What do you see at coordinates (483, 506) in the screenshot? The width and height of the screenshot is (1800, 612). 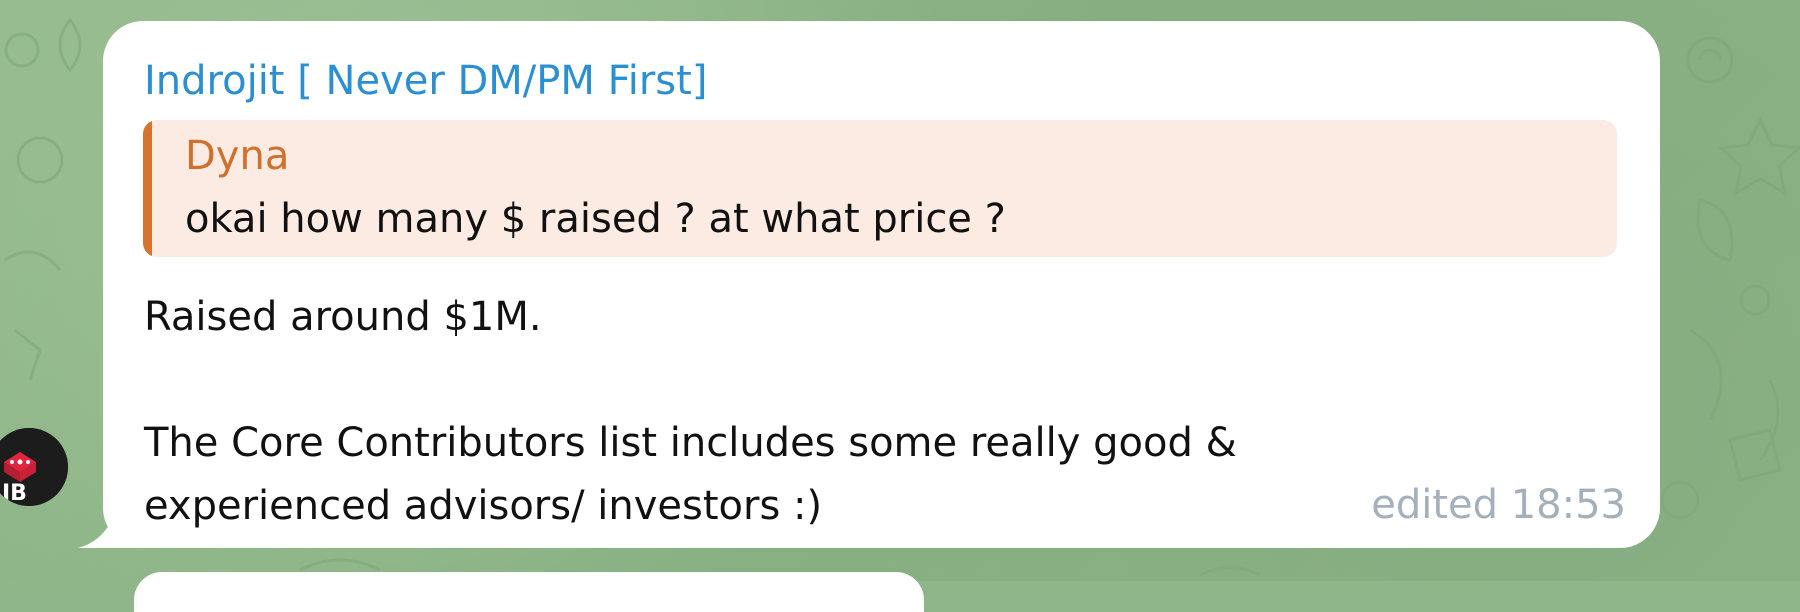 I see `message-text-line: experienced advisors/ investors :)` at bounding box center [483, 506].